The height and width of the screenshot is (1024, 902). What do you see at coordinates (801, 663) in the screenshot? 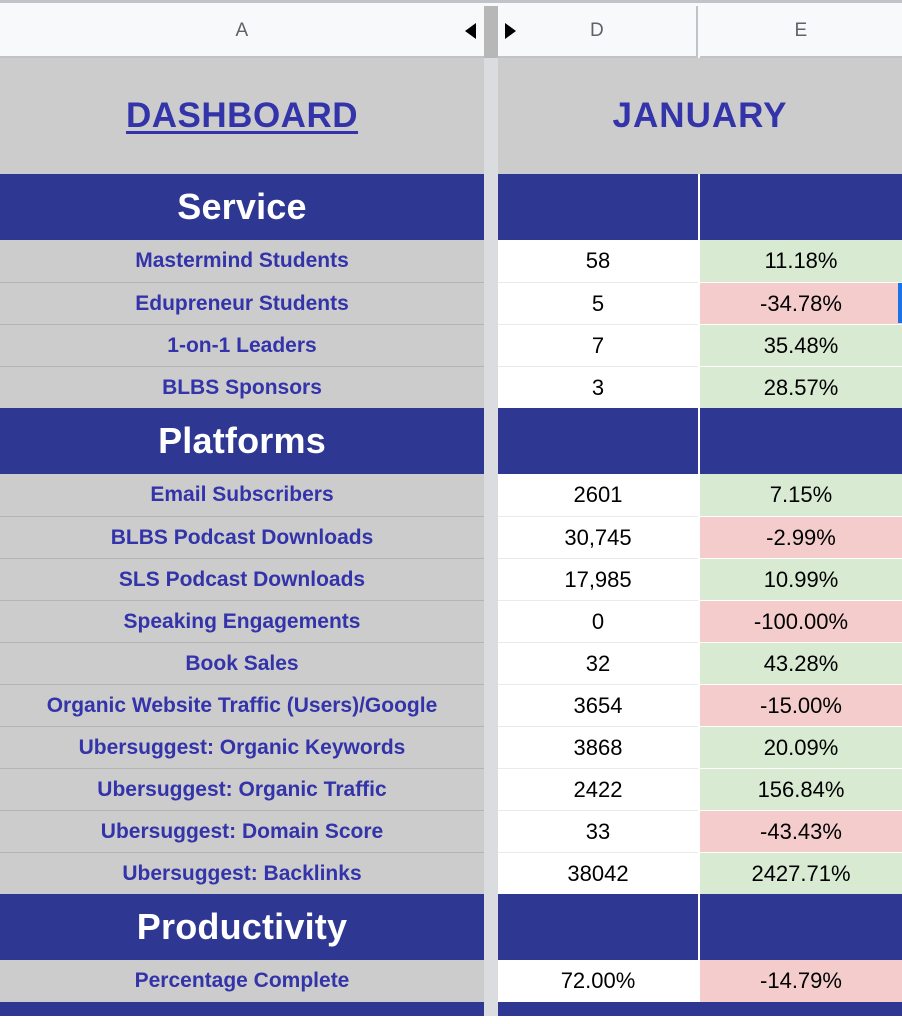
I see `metric-delta-cell: 43.28%` at bounding box center [801, 663].